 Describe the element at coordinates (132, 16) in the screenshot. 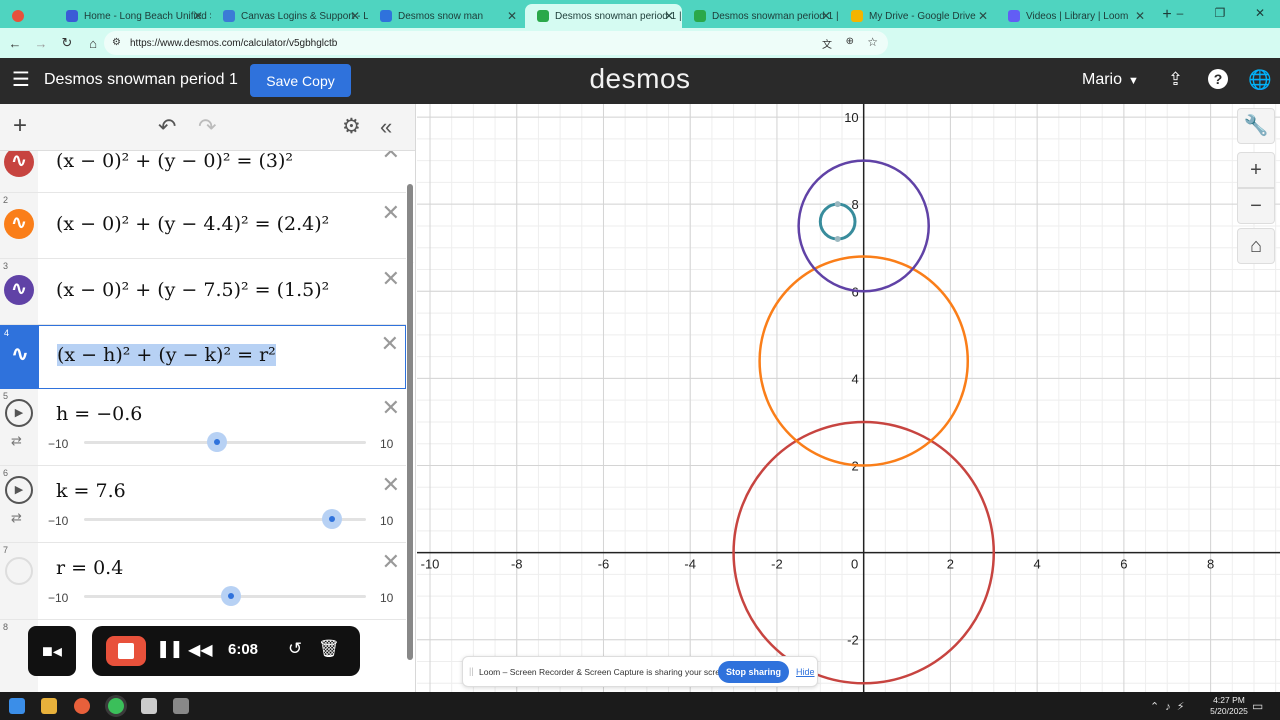

I see `tab-lbusd-home: Home - Long Beach Unified Sc ✕` at that location.